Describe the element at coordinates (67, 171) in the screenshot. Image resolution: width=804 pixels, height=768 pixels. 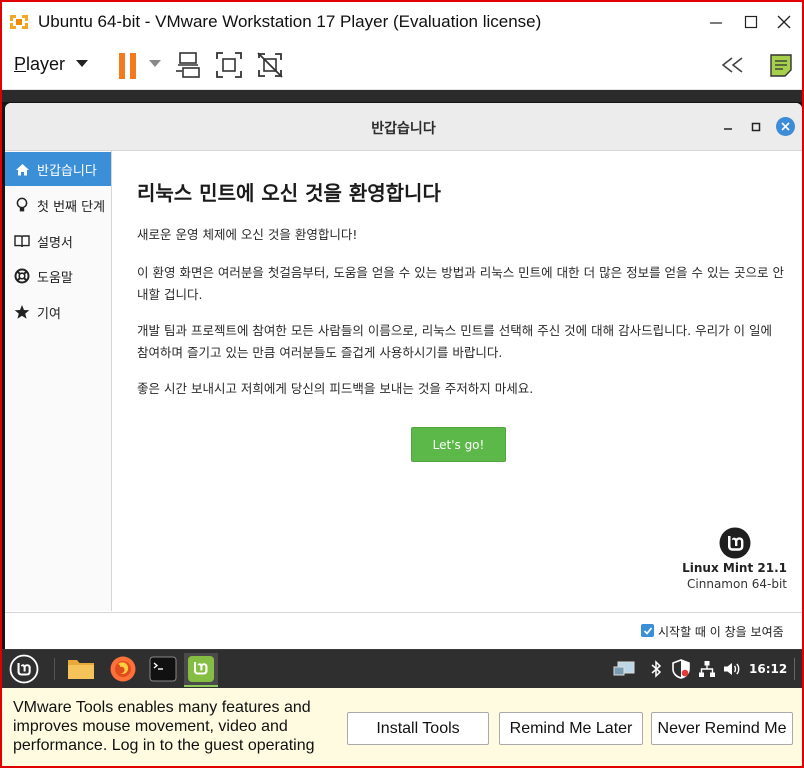
I see `sidebar-item-label: 반갑습니다` at that location.